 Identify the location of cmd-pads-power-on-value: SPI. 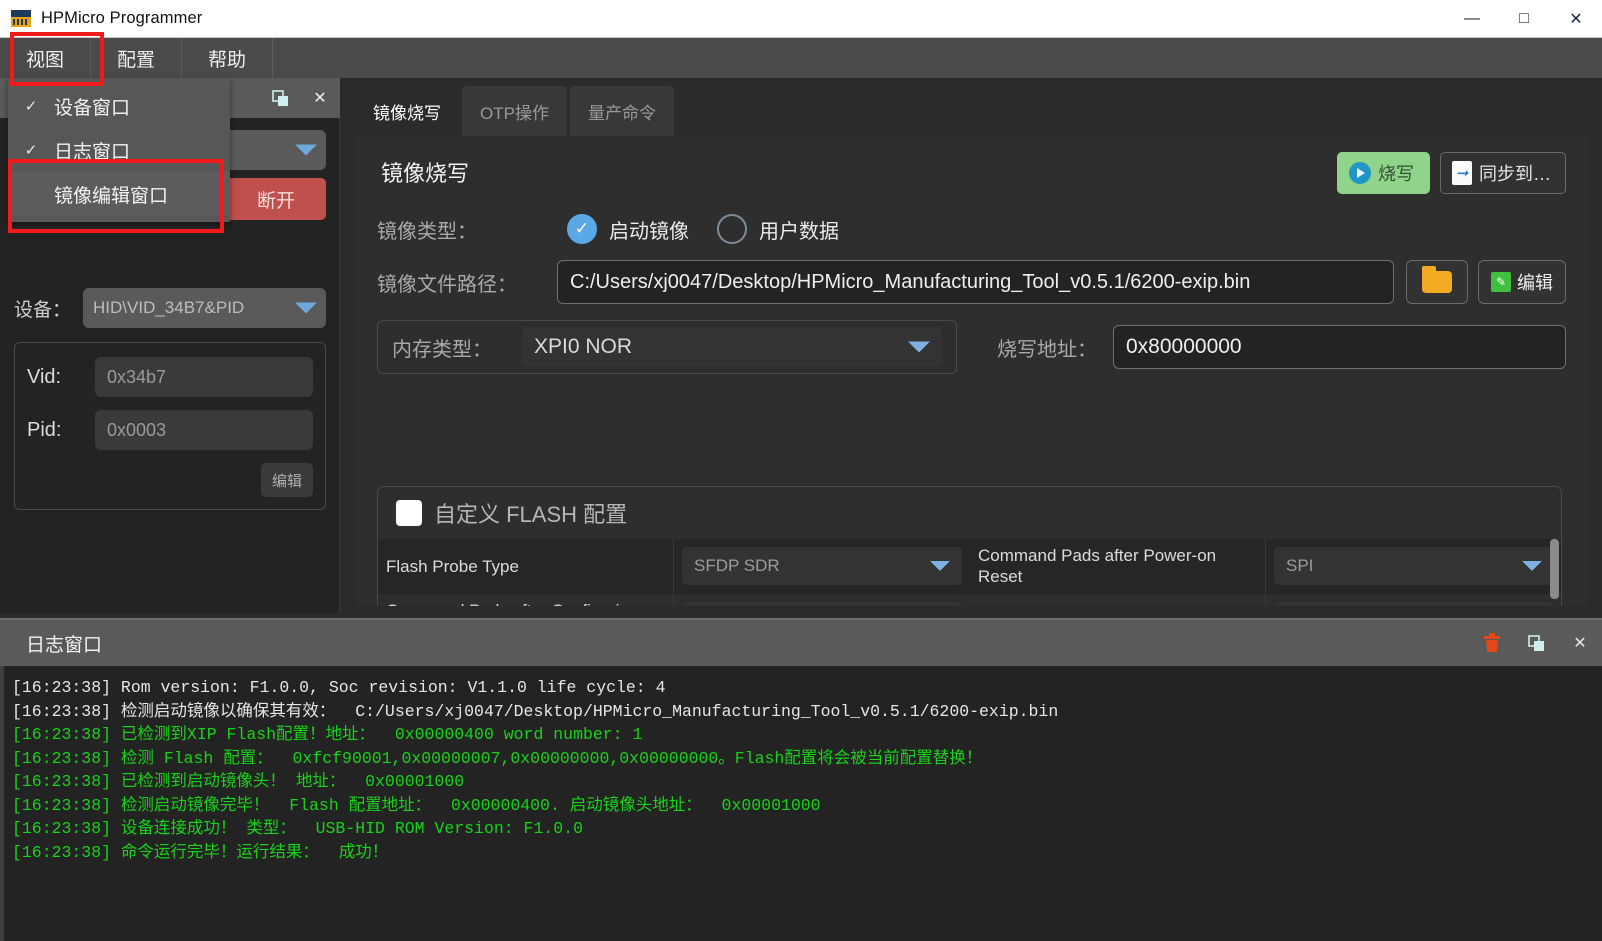
(1300, 566).